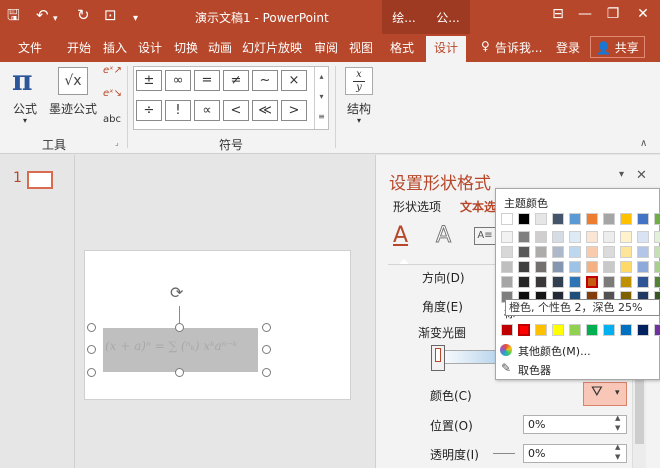 This screenshot has width=660, height=468. Describe the element at coordinates (117, 142) in the screenshot. I see `tools-dialog-launcher-icon: ⌟` at that location.